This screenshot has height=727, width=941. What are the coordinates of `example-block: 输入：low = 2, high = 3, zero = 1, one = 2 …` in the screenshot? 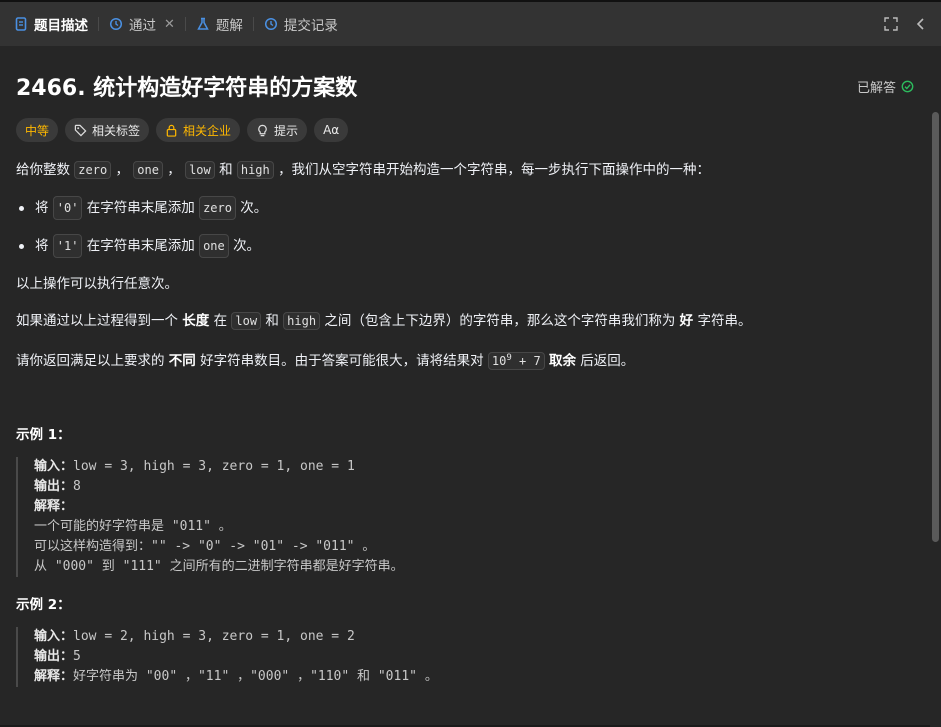 It's located at (465, 657).